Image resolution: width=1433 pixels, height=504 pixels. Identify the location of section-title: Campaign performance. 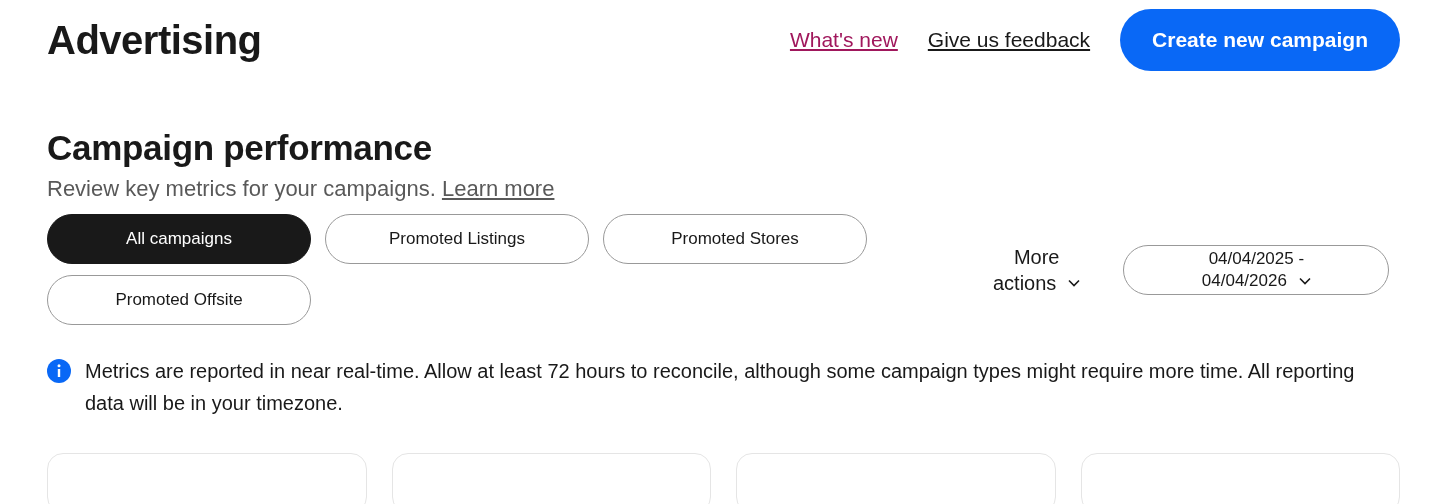
(240, 148).